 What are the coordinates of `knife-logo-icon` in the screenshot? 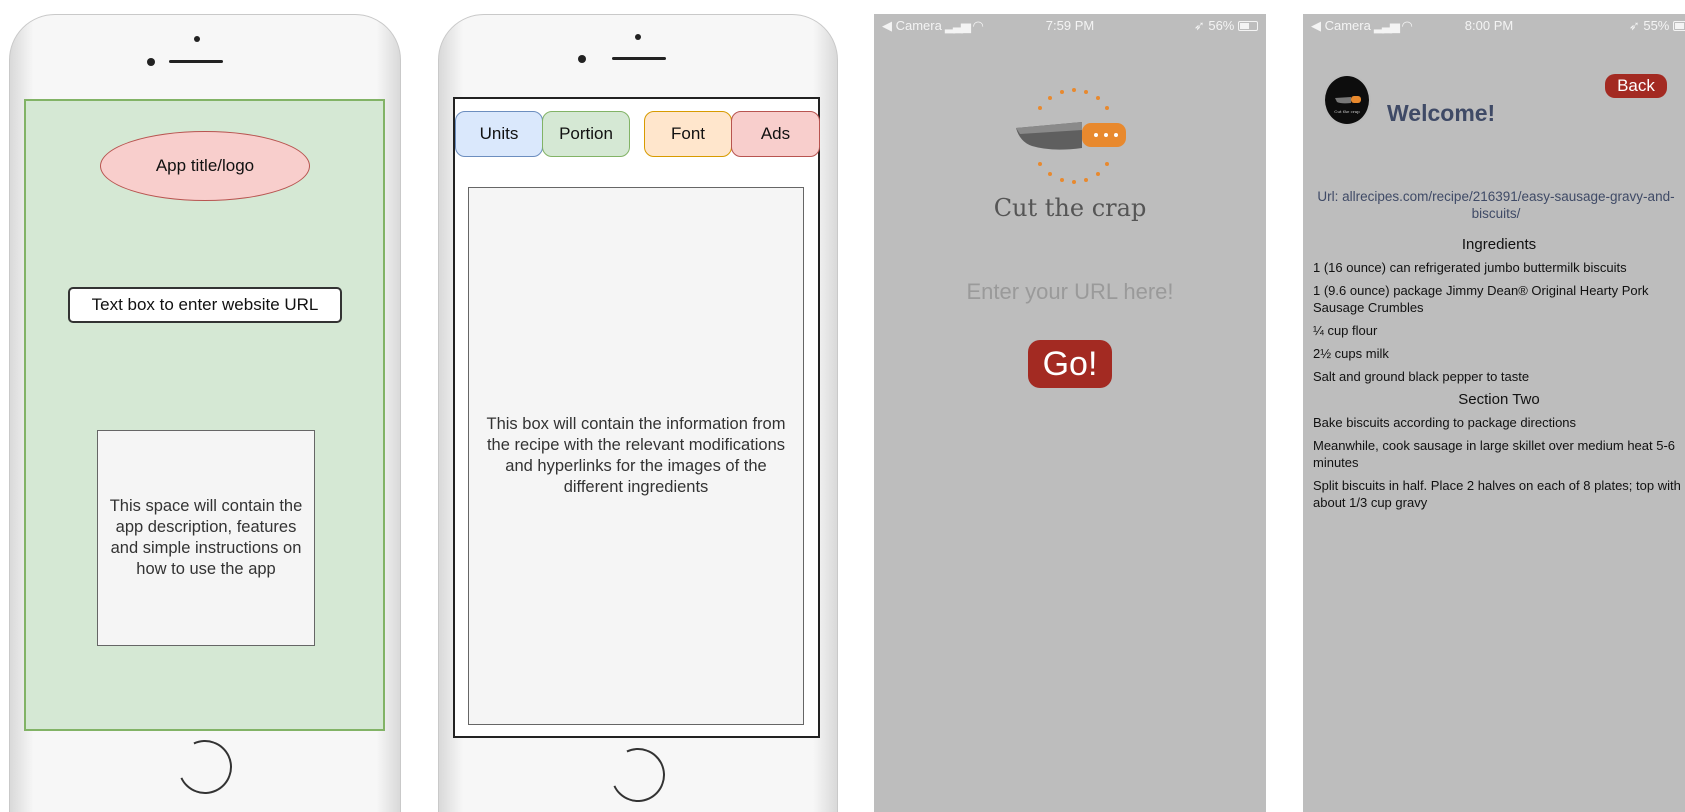 It's located at (1071, 136).